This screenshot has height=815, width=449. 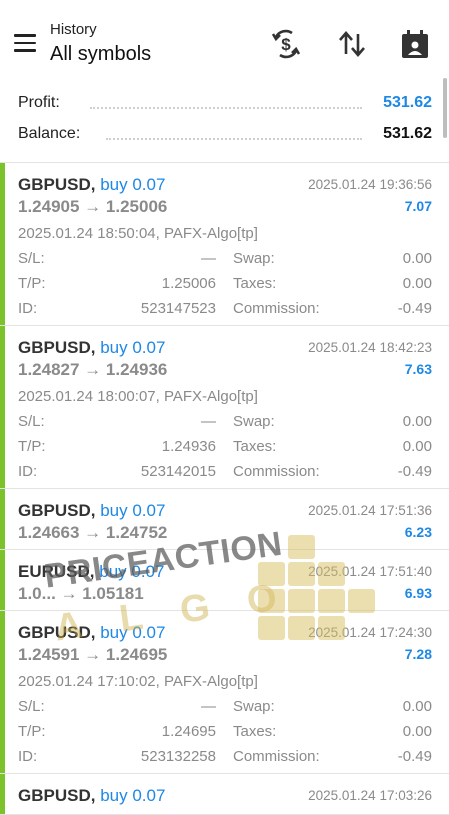 I want to click on deal-detail-row: ID: 523142015 Commission: -0.49, so click(x=225, y=474).